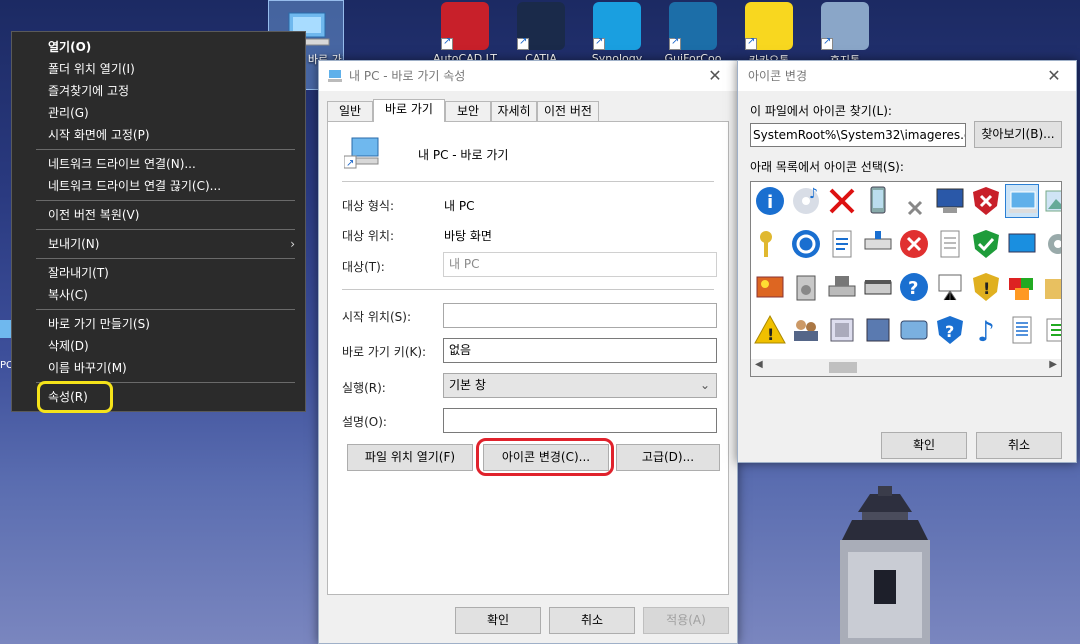  I want to click on scroll-thumb, so click(843, 367).